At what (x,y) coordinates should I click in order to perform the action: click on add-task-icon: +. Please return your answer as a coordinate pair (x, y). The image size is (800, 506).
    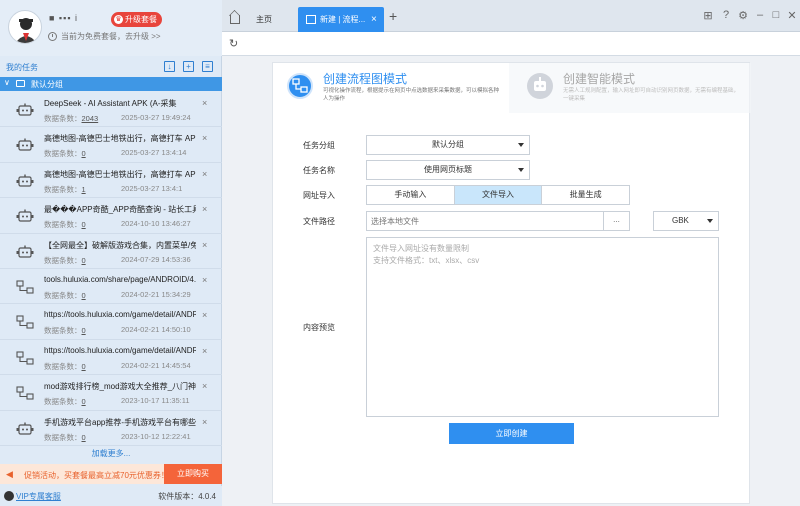
    Looking at the image, I should click on (188, 66).